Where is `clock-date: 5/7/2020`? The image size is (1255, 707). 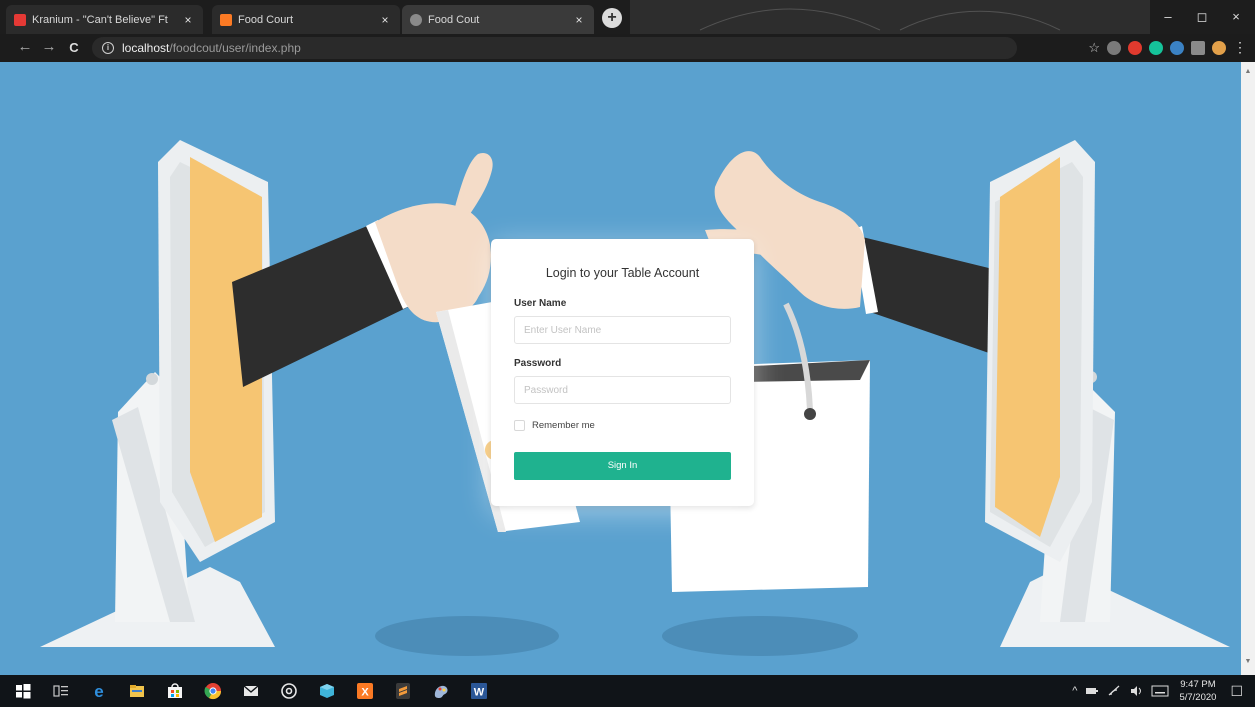
clock-date: 5/7/2020 is located at coordinates (1198, 697).